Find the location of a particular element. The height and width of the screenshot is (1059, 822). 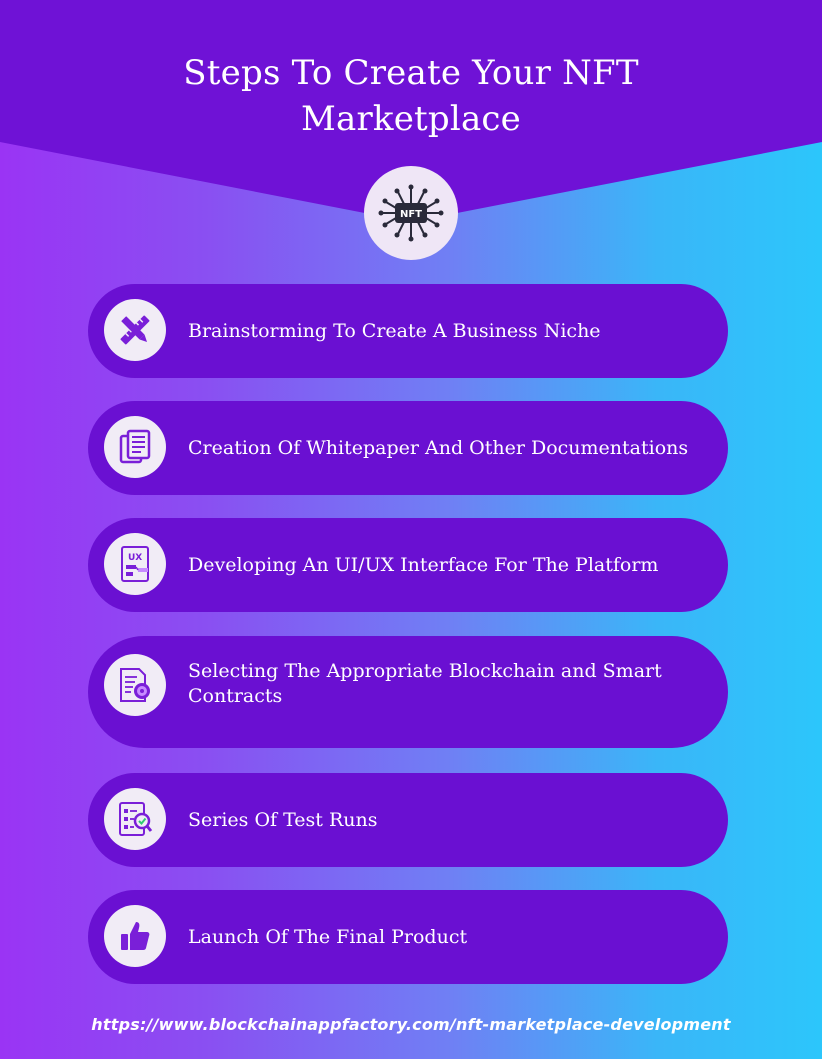

step-label: Launch Of The Final Product is located at coordinates (328, 936).